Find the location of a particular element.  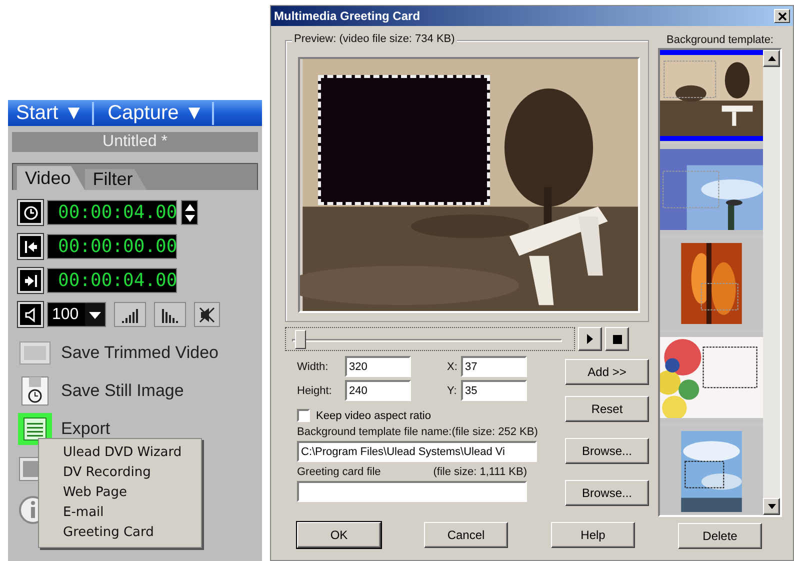

path-field: C:\Program Files\Ulead Systems\Ulead Vi is located at coordinates (417, 451).